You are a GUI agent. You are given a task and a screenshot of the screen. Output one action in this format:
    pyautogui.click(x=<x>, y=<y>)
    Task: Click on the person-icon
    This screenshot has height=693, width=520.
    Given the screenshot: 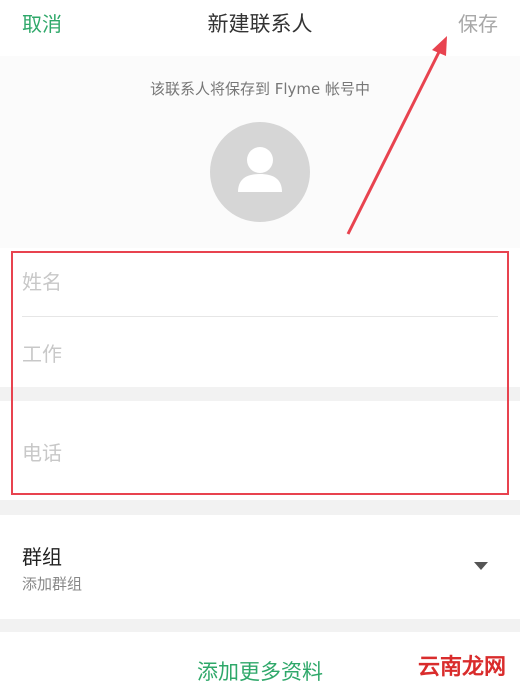 What is the action you would take?
    pyautogui.click(x=260, y=169)
    